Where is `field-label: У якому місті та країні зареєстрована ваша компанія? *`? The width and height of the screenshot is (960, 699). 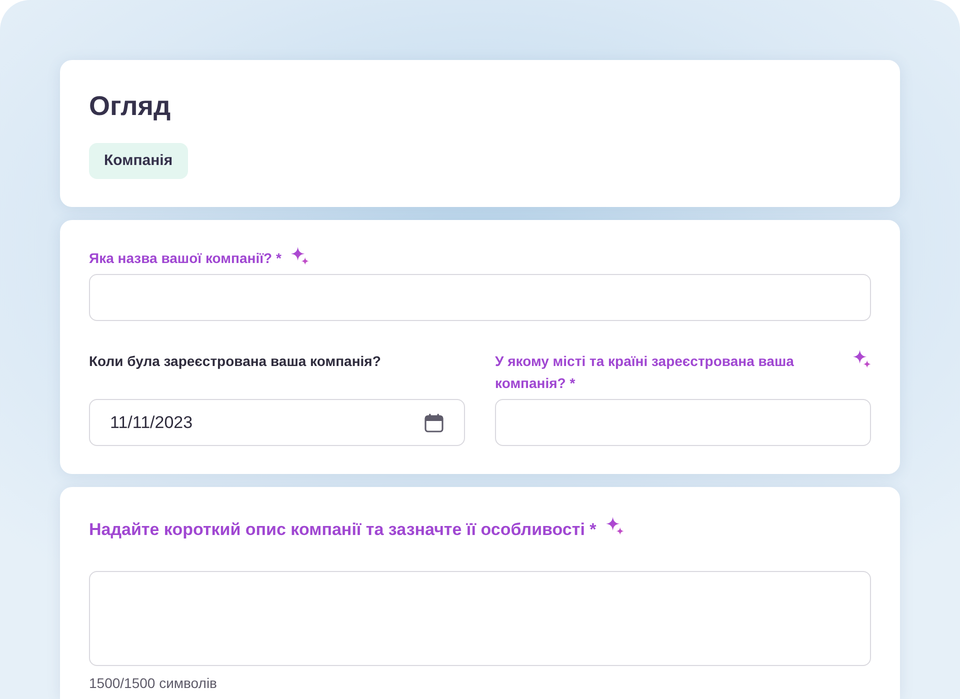 field-label: У якому місті та країні зареєстрована ваша компанія? * is located at coordinates (645, 372).